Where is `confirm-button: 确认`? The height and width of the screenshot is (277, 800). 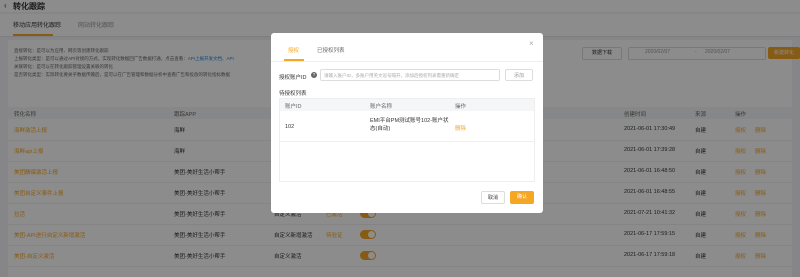 confirm-button: 确认 is located at coordinates (522, 197).